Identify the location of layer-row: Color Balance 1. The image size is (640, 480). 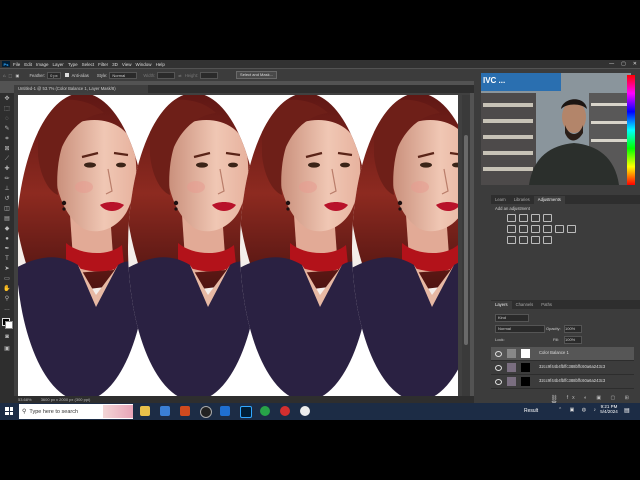
(562, 354).